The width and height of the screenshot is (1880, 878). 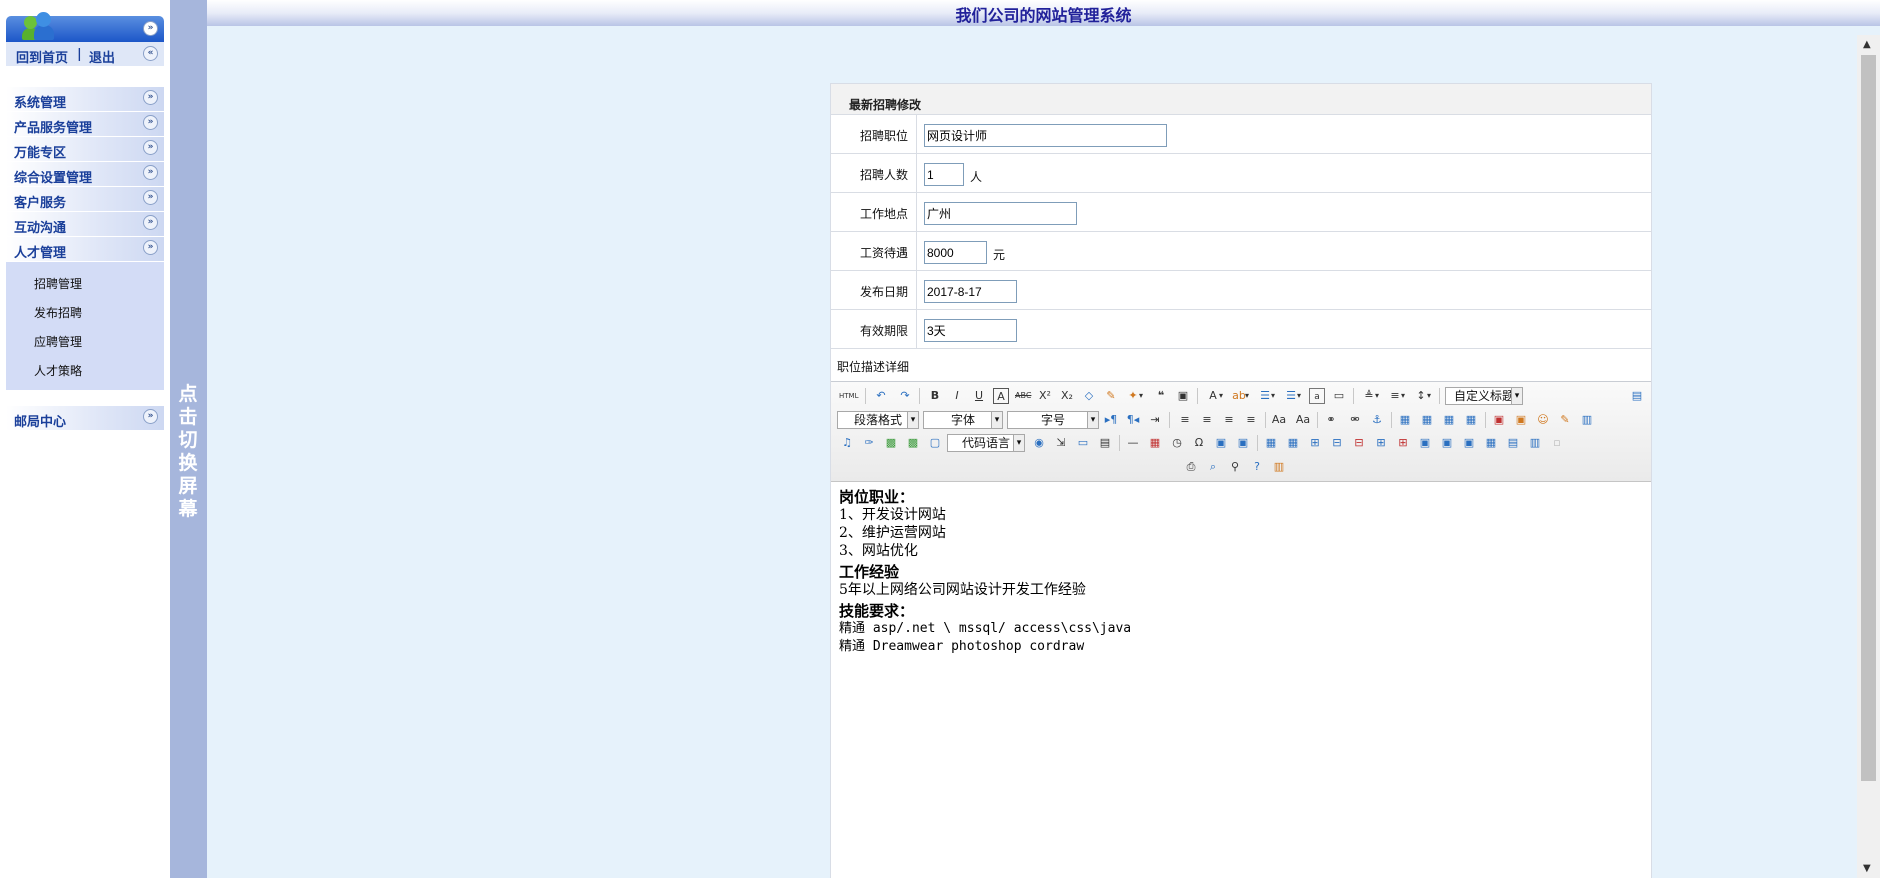 What do you see at coordinates (85, 224) in the screenshot?
I see `menu-interaction: 互动沟通 »` at bounding box center [85, 224].